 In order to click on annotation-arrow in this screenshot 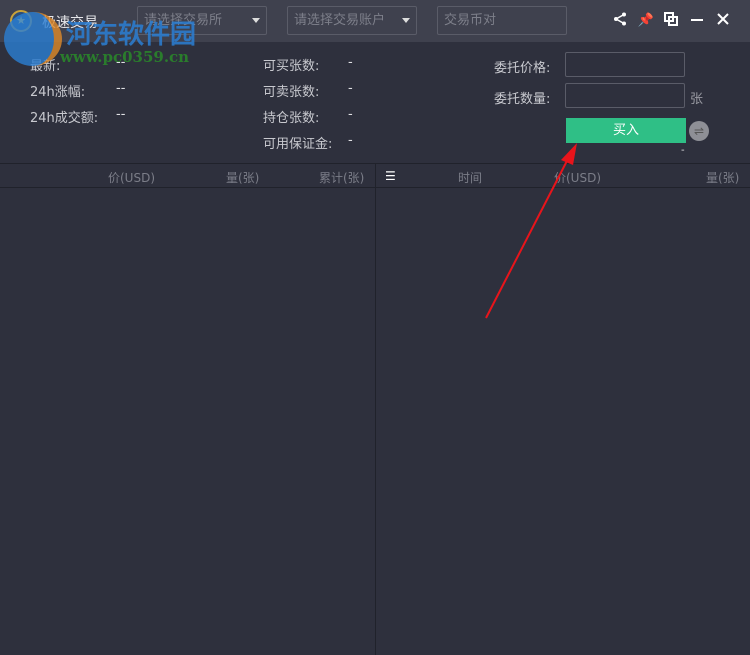, I will do `click(531, 231)`.